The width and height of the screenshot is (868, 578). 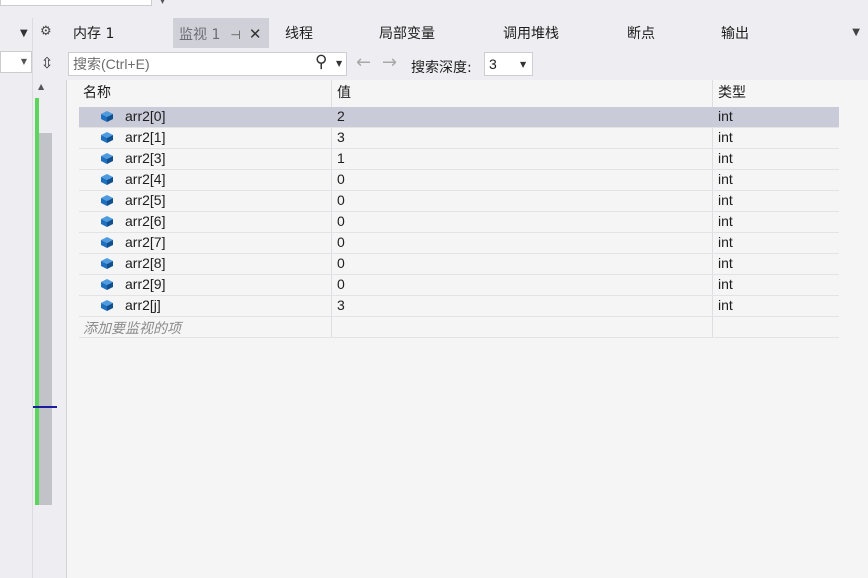 What do you see at coordinates (459, 222) in the screenshot?
I see `table-row: arr2[6] 0 int` at bounding box center [459, 222].